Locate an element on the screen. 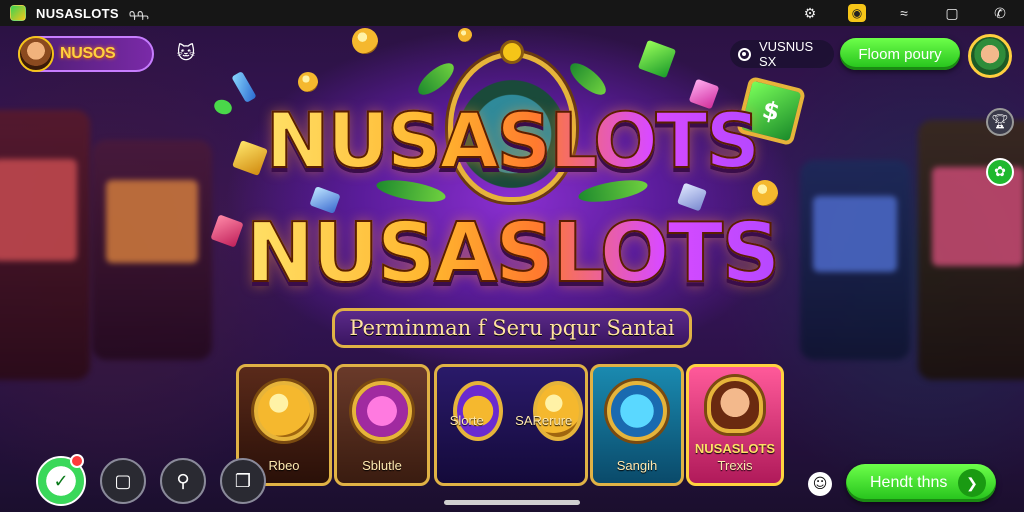 This screenshot has width=1024, height=512. status-chip-label: VUSNUS SX is located at coordinates (786, 54).